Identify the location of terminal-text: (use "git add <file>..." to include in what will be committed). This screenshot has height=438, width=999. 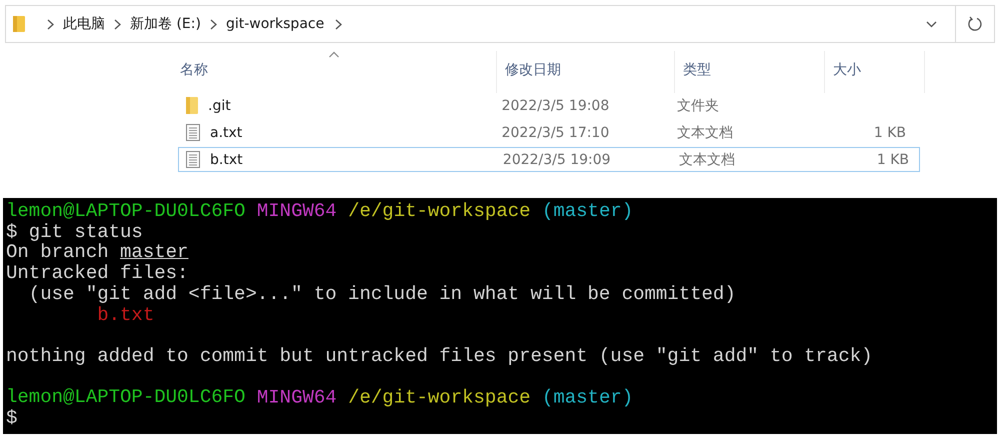
(382, 293).